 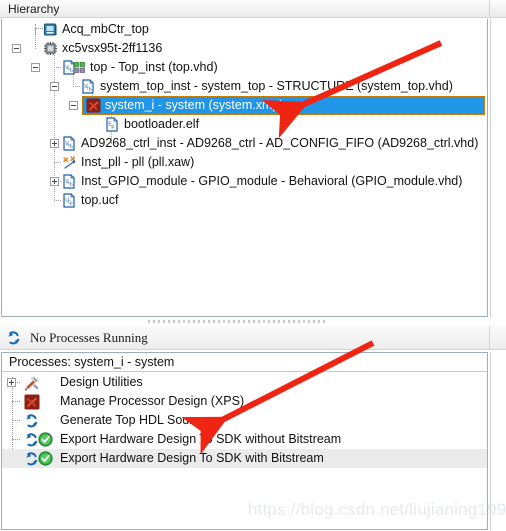 What do you see at coordinates (69, 200) in the screenshot?
I see `ucf-icon: U C F` at bounding box center [69, 200].